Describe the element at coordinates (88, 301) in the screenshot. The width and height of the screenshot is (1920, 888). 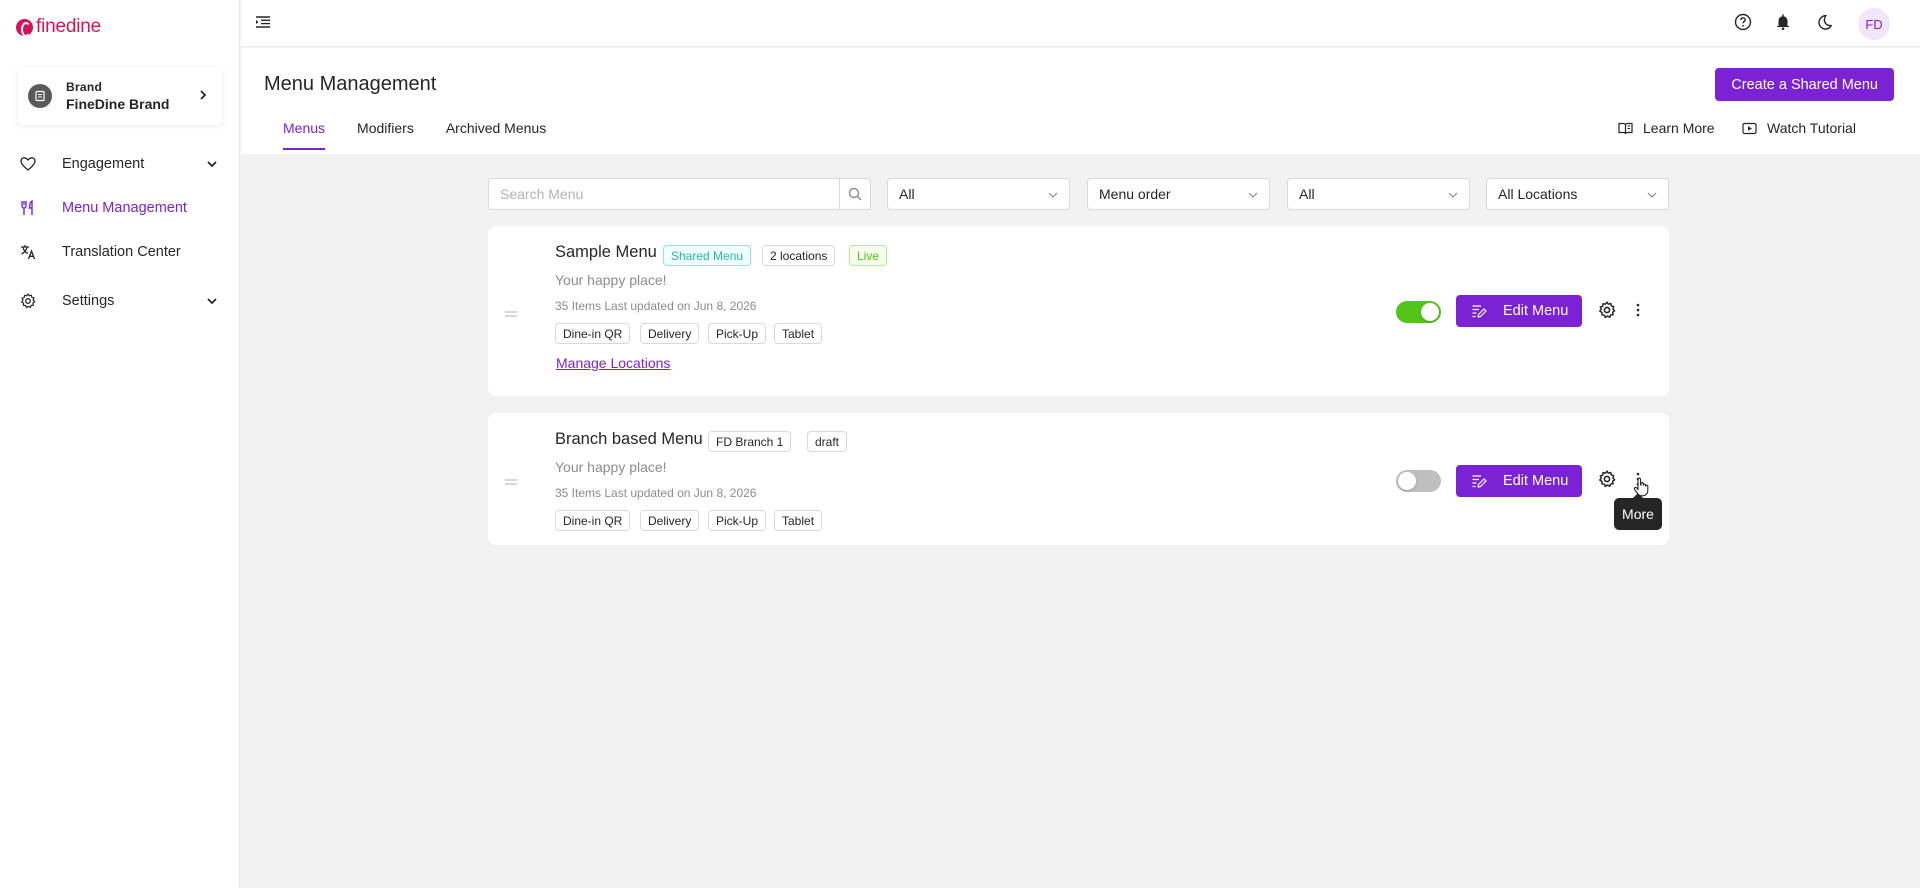
I see `sidebar-item-label: Settings` at that location.